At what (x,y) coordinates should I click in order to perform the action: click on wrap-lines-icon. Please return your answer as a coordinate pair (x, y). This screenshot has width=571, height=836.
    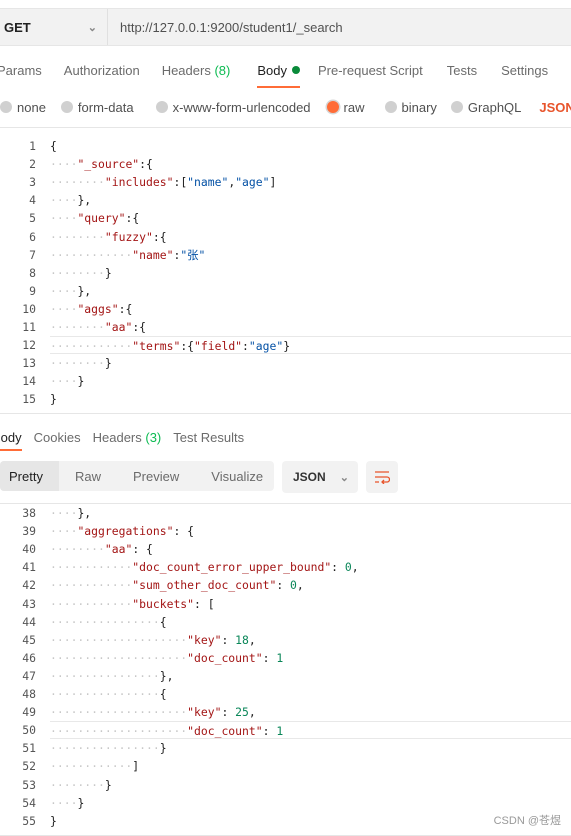
    Looking at the image, I should click on (382, 477).